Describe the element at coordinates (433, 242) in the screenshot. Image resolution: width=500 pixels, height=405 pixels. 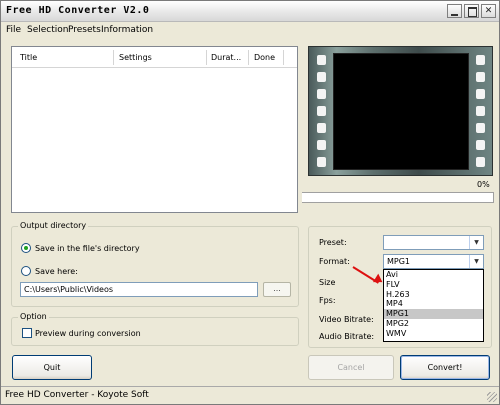
I see `preset-select: ▼` at that location.